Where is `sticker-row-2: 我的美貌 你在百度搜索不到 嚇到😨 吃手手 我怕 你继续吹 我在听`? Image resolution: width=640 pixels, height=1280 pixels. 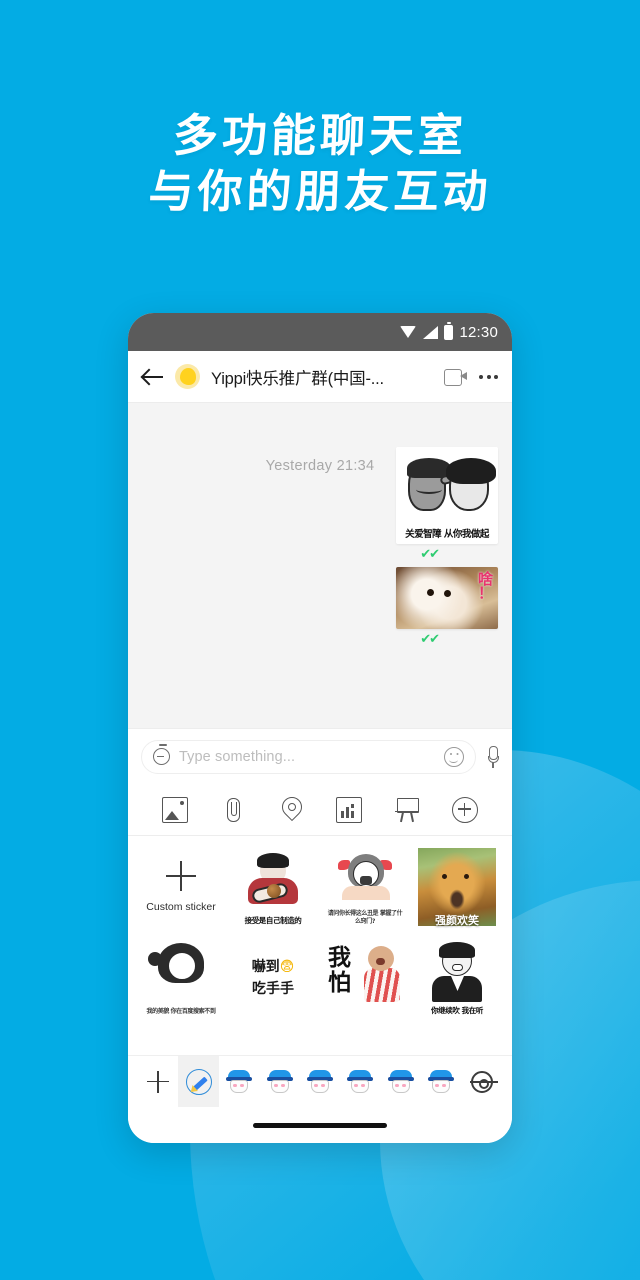
sticker-row-2: 我的美貌 你在百度搜索不到 嚇到😨 吃手手 我怕 你继续吹 我在听 is located at coordinates (320, 977).